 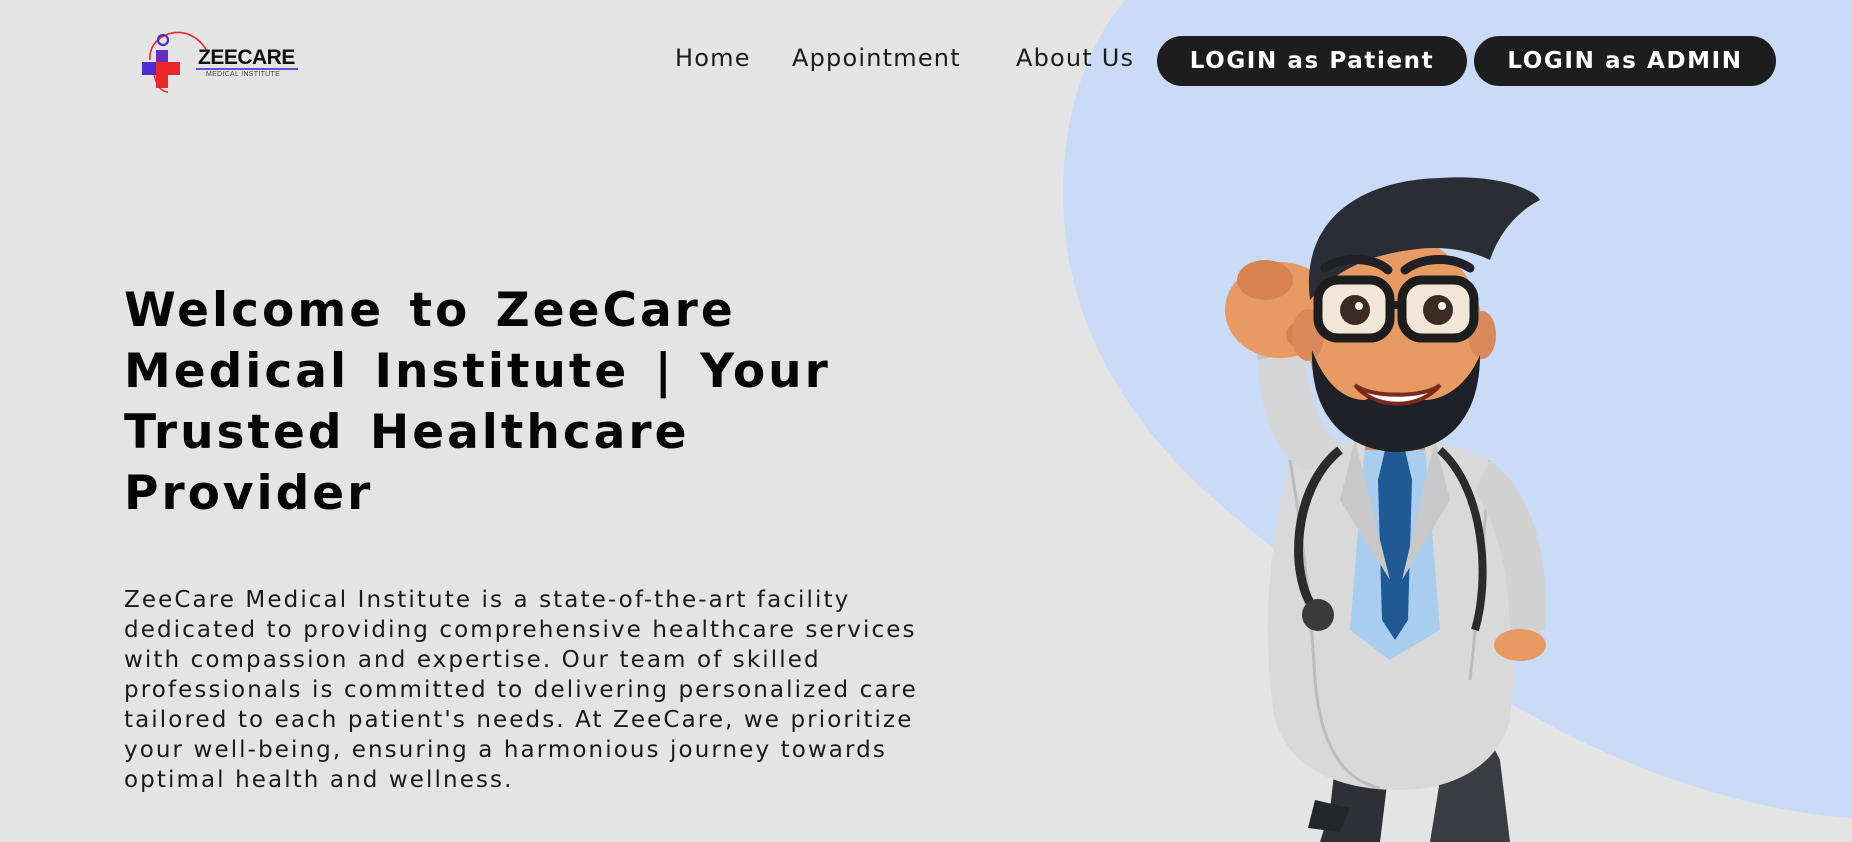 What do you see at coordinates (876, 58) in the screenshot?
I see `nav-appointment: Appointment` at bounding box center [876, 58].